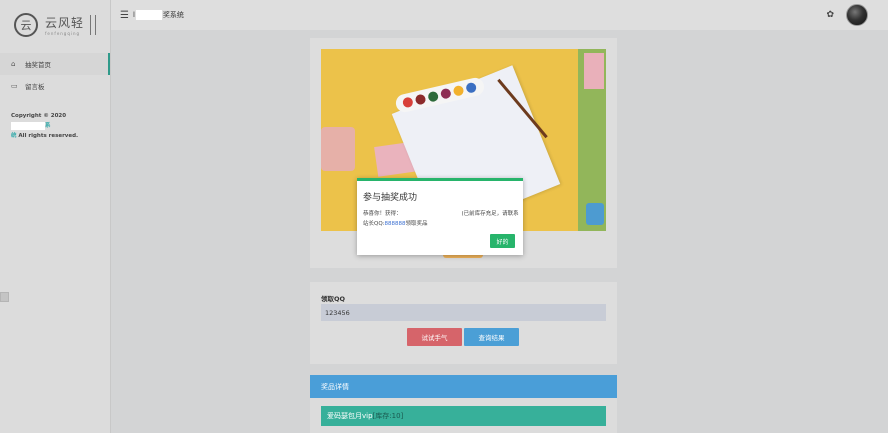 This screenshot has width=888, height=433. What do you see at coordinates (830, 15) in the screenshot?
I see `palette-icon: ✿` at bounding box center [830, 15].